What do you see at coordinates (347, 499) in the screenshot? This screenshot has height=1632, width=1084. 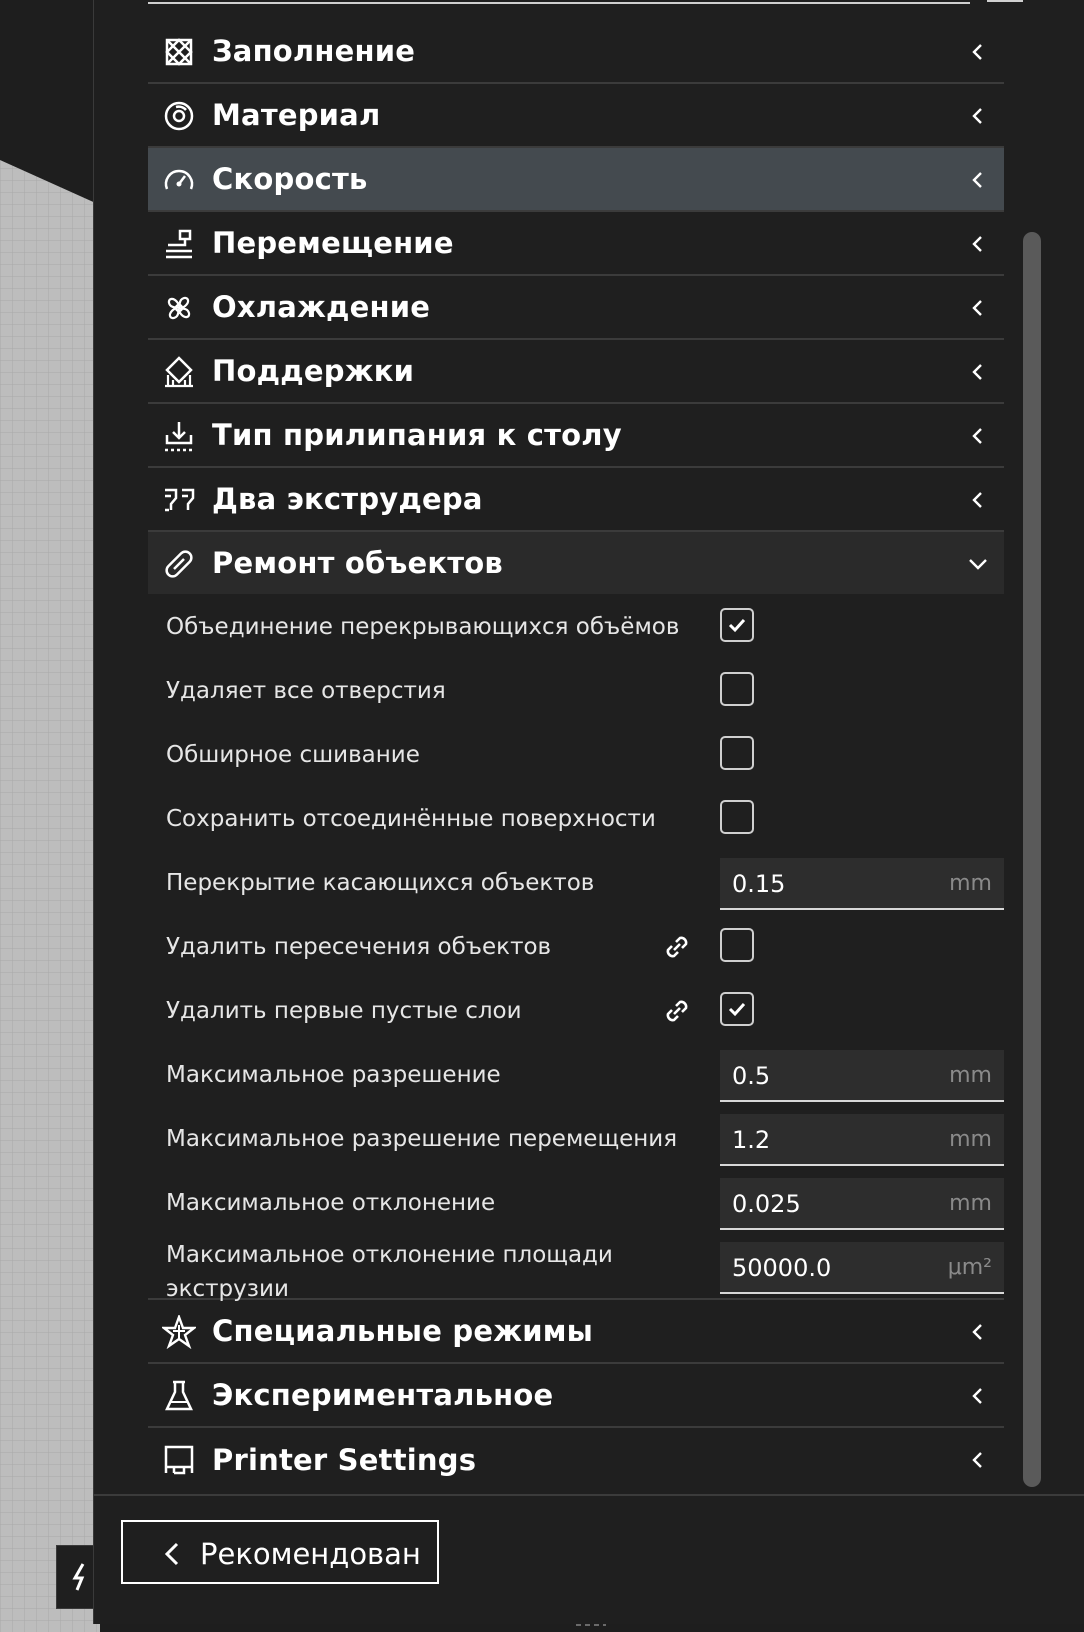 I see `category-label: Два экструдера` at bounding box center [347, 499].